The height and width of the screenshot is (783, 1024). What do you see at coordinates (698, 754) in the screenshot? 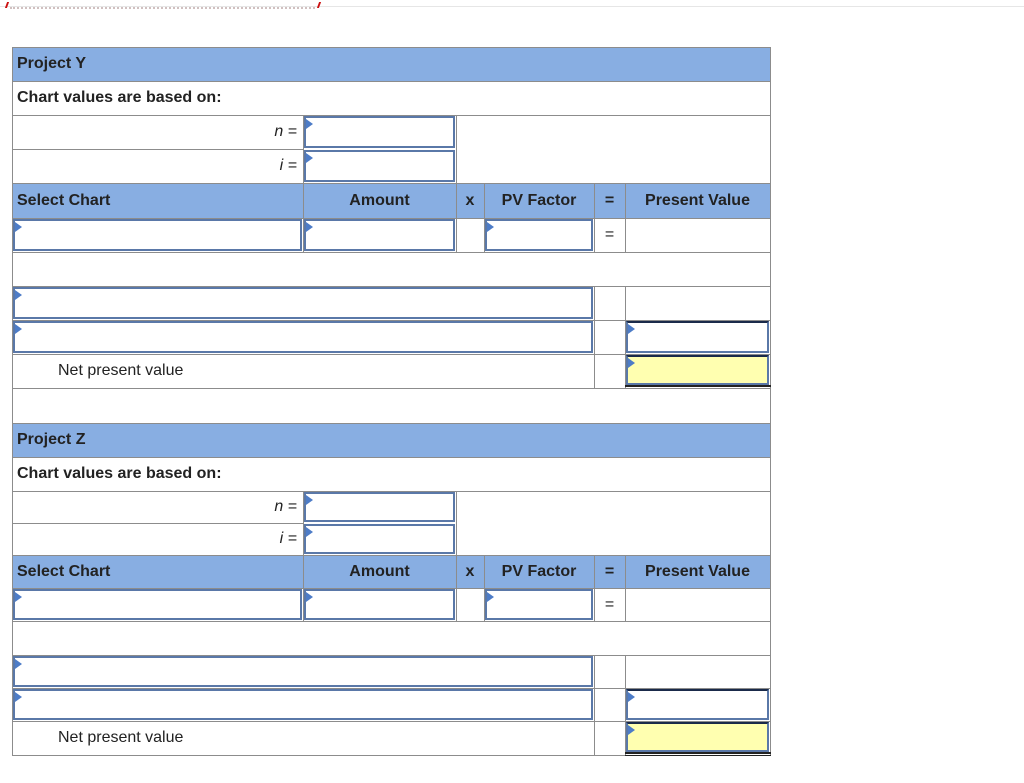
I see `double-underline` at bounding box center [698, 754].